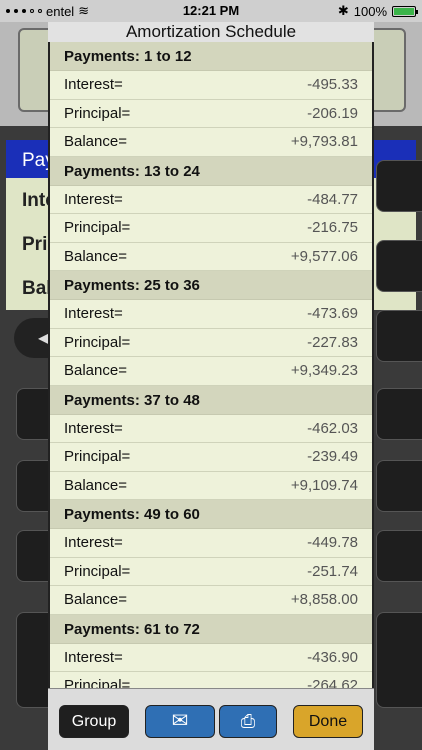  What do you see at coordinates (211, 629) in the screenshot?
I see `payment-group-header: Payments: 61 to 72` at bounding box center [211, 629].